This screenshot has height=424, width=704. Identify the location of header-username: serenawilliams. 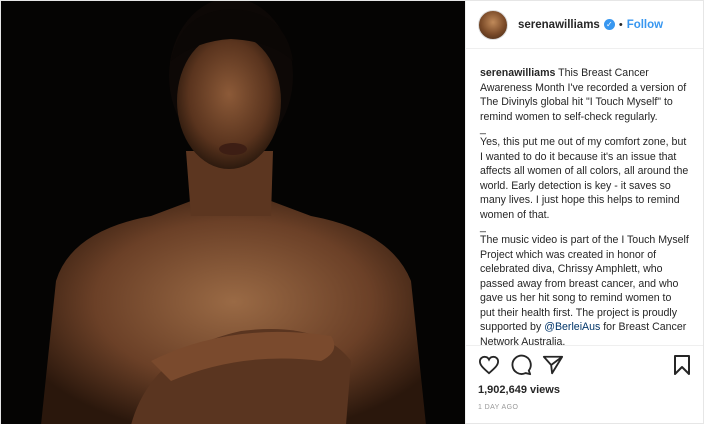
(559, 25).